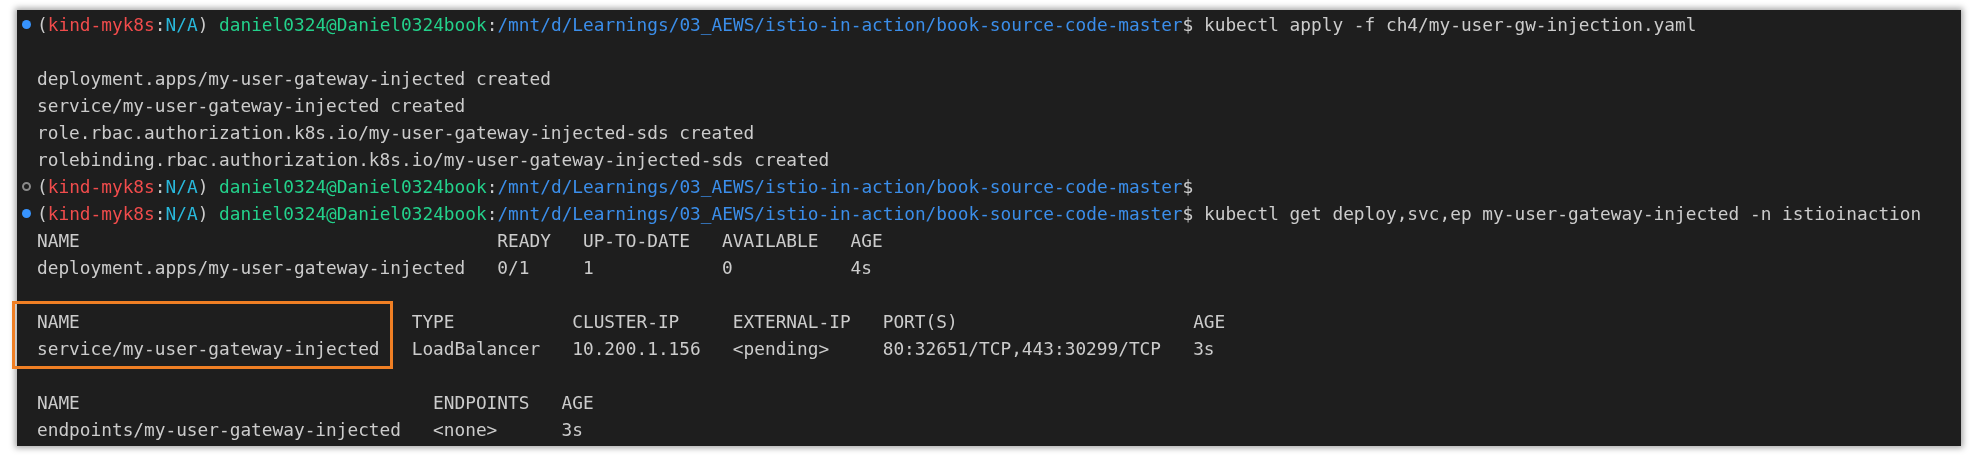 The image size is (1985, 466). What do you see at coordinates (251, 106) in the screenshot?
I see `output-line: service/my-user-gateway-injected created` at bounding box center [251, 106].